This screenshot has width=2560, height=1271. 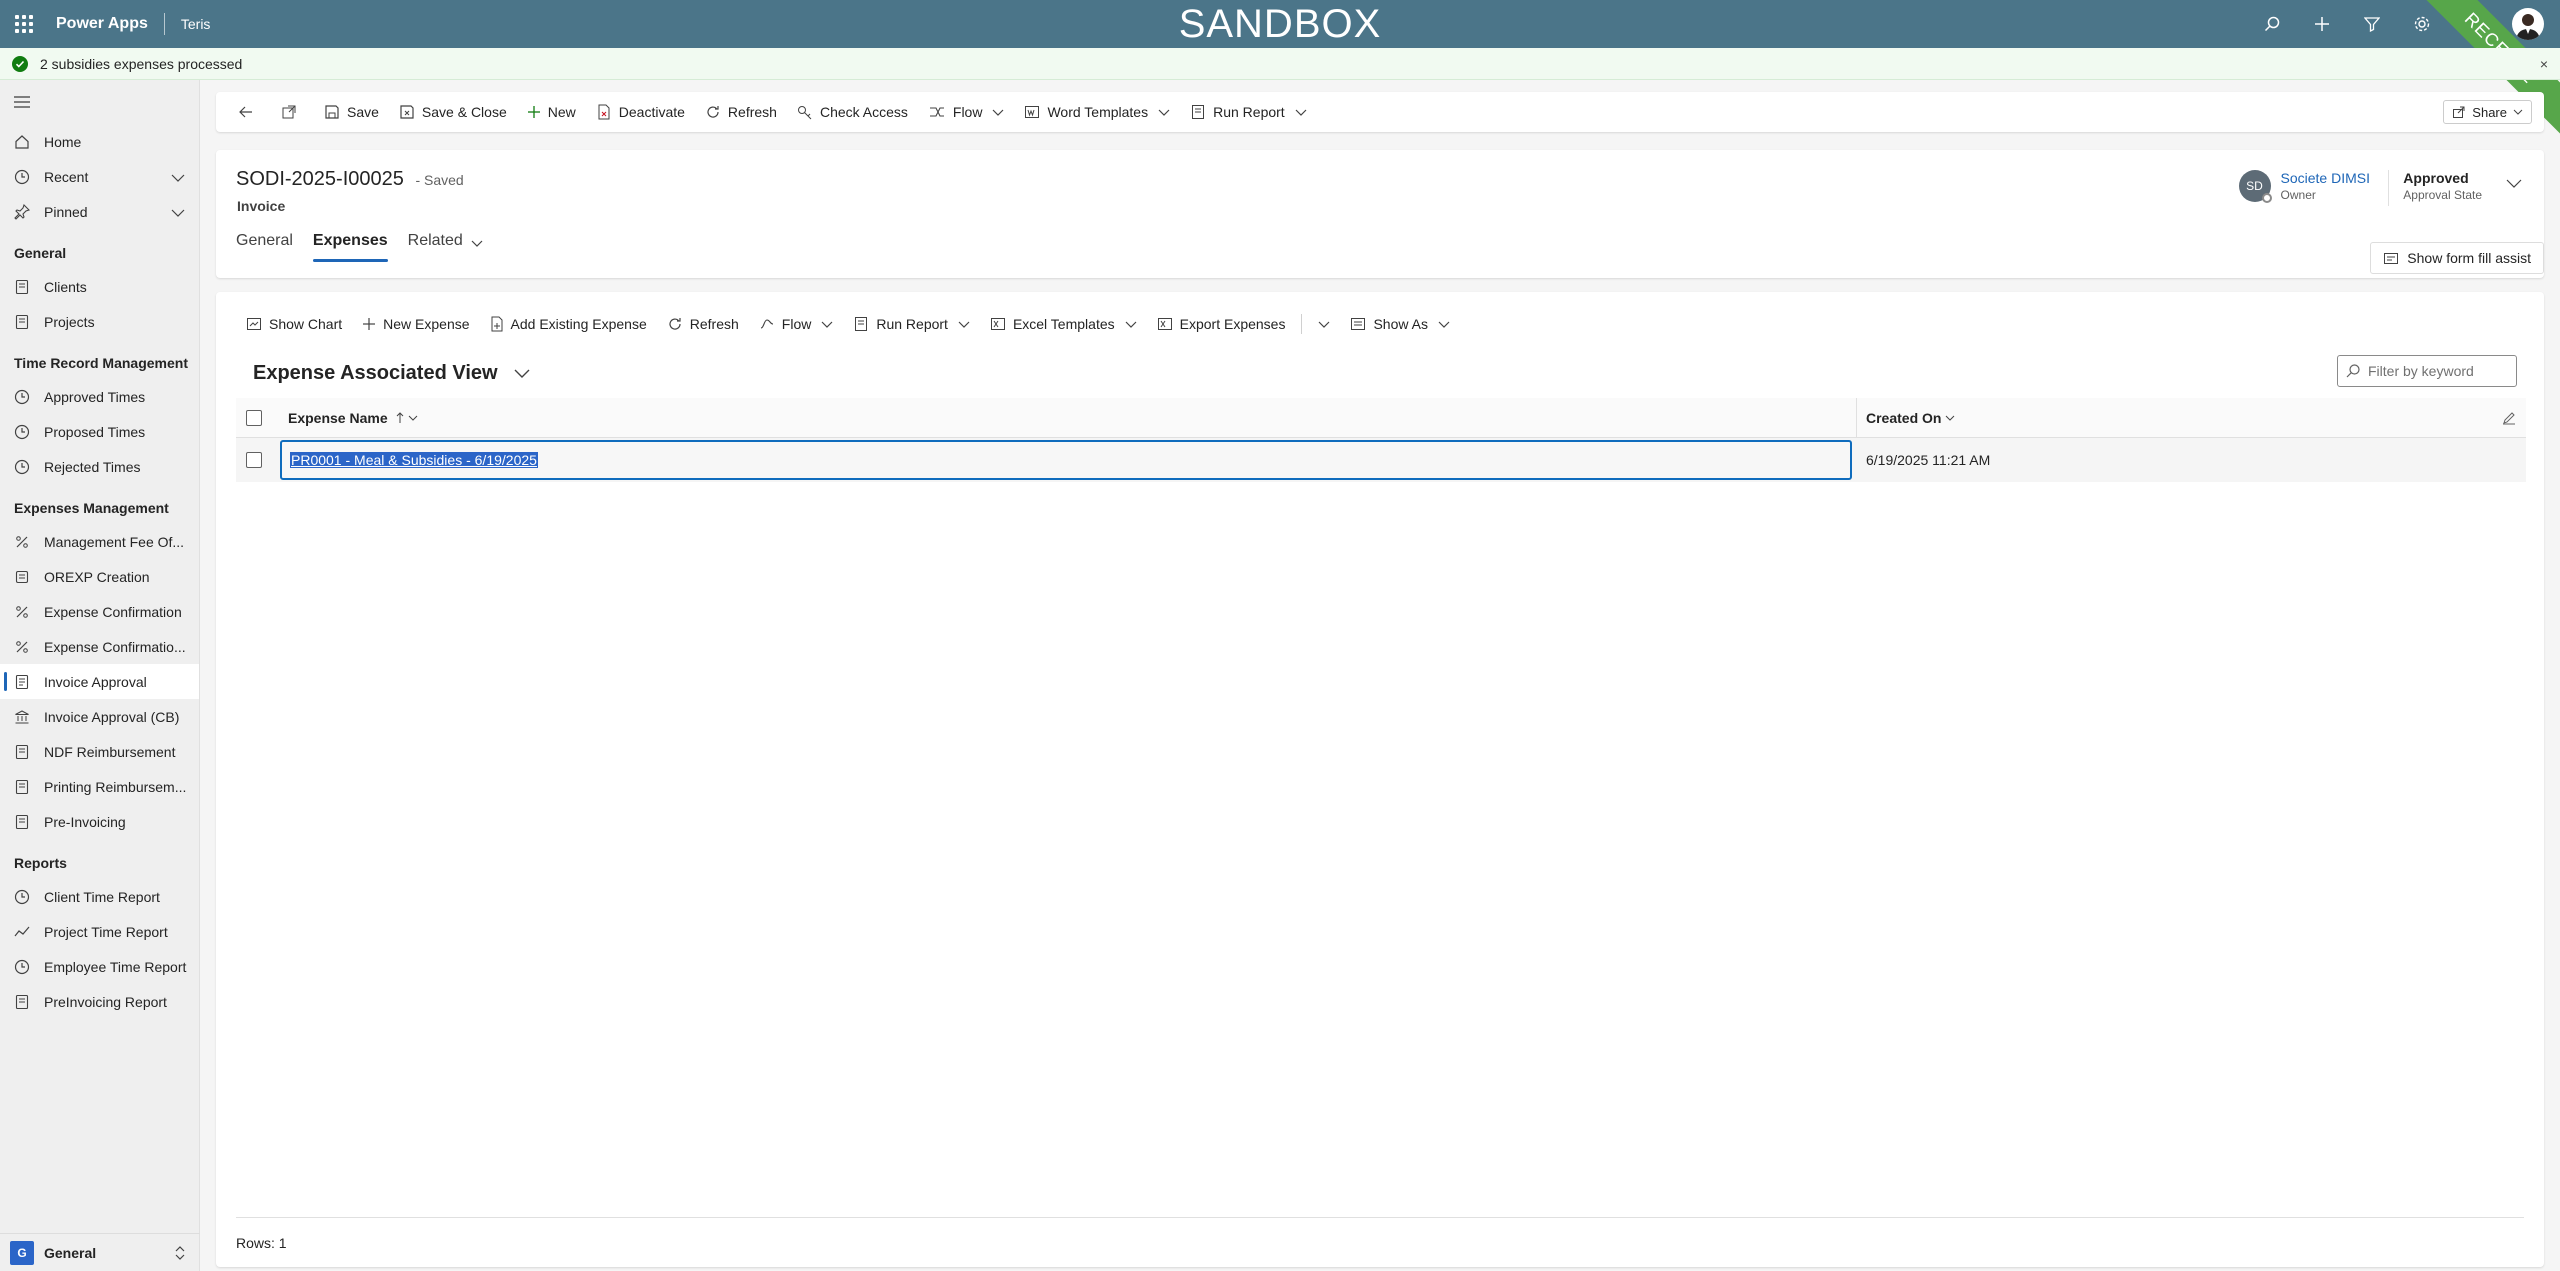 I want to click on collapse-menu-button, so click(x=99, y=102).